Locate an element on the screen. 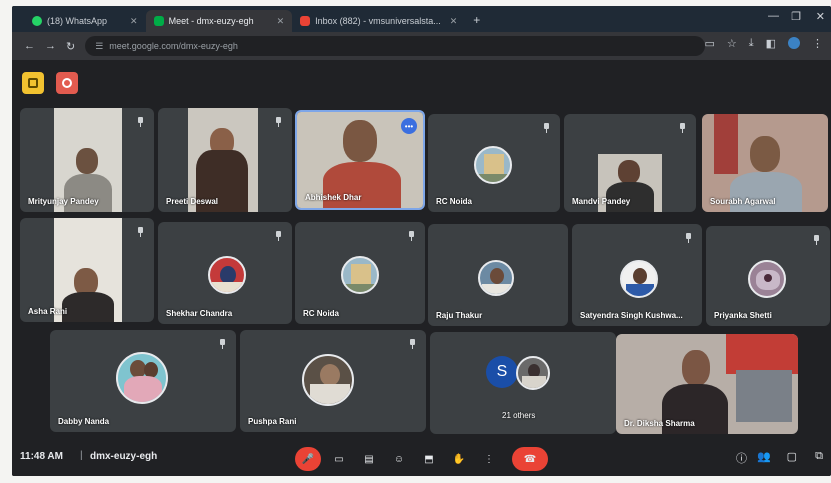 This screenshot has width=831, height=483. minimize-icon: — is located at coordinates (773, 16).